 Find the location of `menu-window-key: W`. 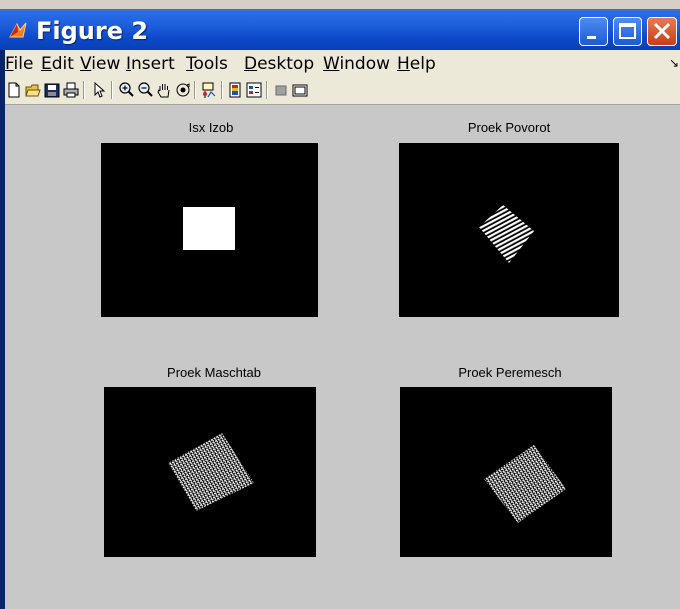

menu-window-key: W is located at coordinates (331, 64).